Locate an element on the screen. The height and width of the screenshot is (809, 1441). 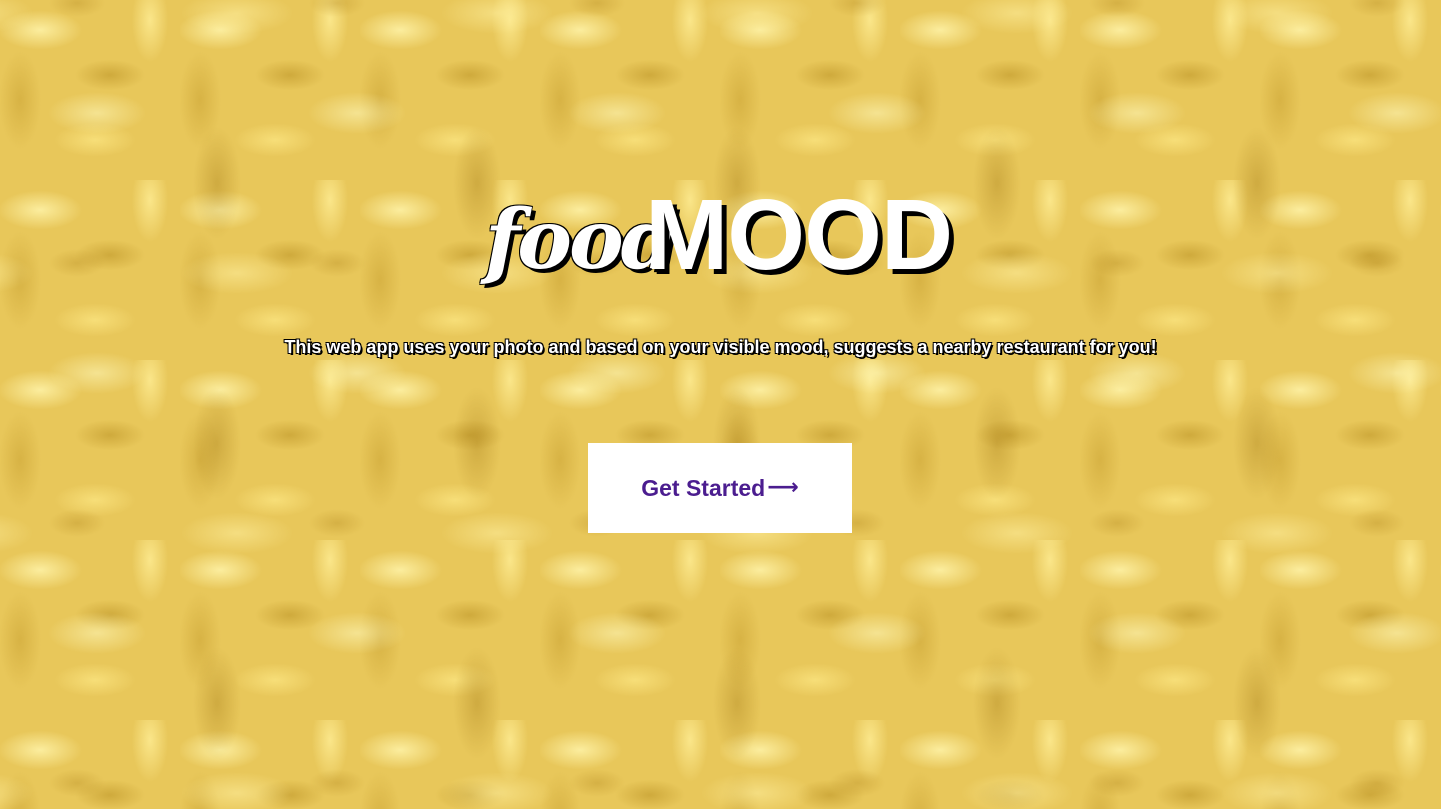
app-logo: food MOOD is located at coordinates (725, 242).